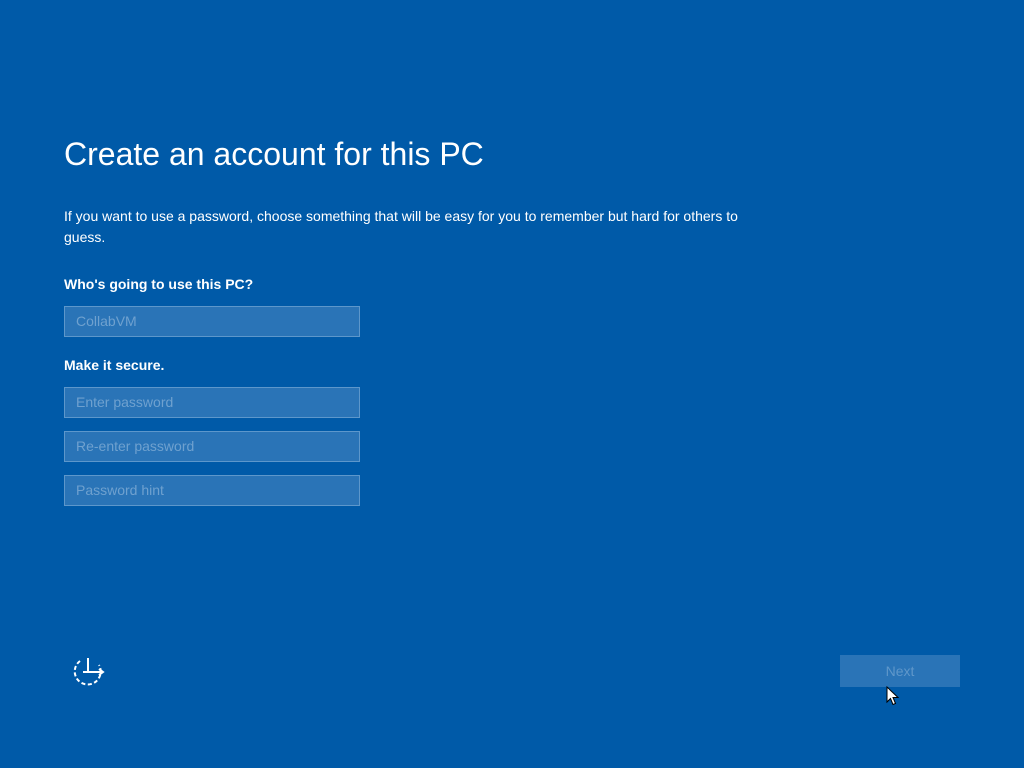 This screenshot has width=1024, height=768. Describe the element at coordinates (88, 671) in the screenshot. I see `ease-of-access-icon` at that location.